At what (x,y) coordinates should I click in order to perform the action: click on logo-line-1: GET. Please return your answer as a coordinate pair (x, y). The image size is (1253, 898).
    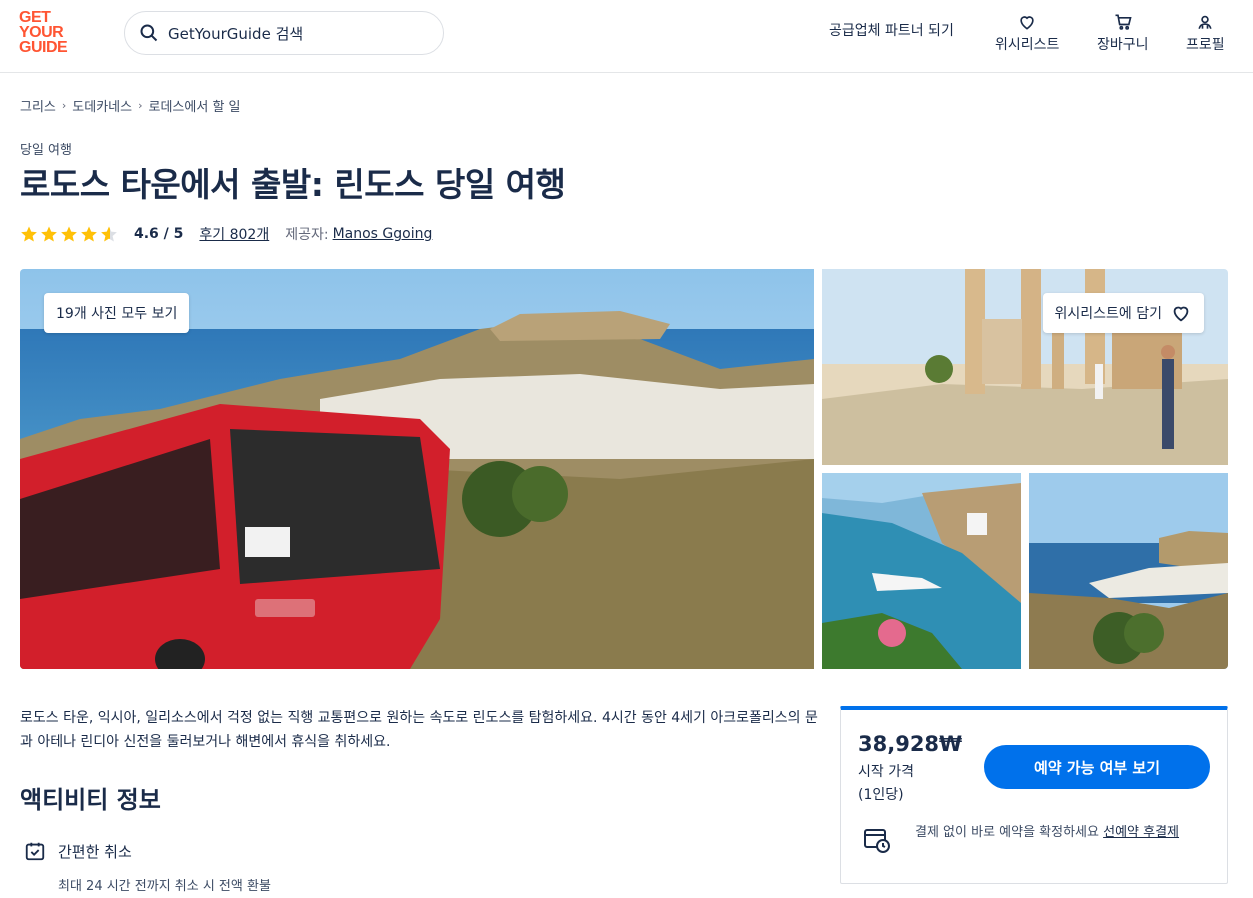
    Looking at the image, I should click on (35, 17).